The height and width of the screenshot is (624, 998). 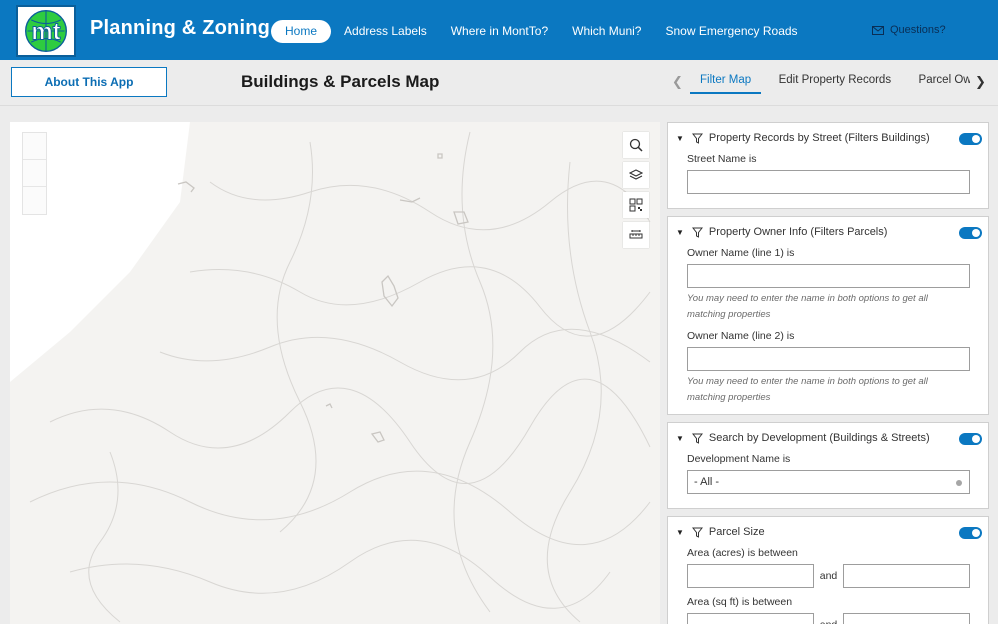 I want to click on home-button, so click(x=34, y=200).